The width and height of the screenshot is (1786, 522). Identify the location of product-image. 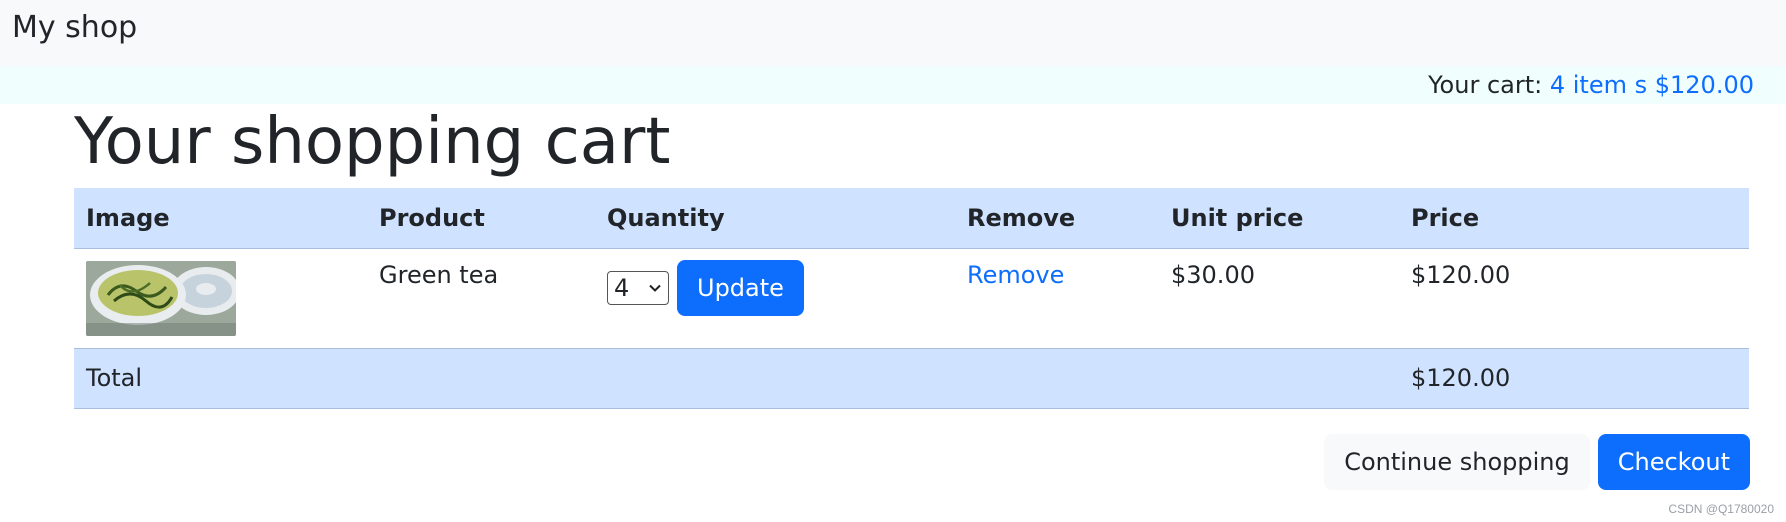
(161, 298).